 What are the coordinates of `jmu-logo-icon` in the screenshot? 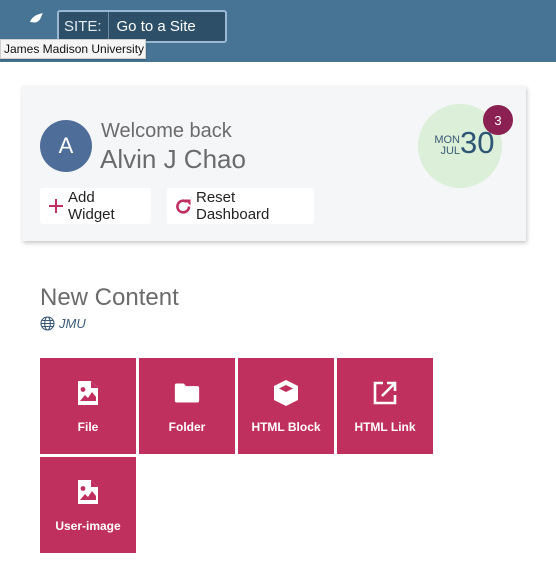 It's located at (29, 24).